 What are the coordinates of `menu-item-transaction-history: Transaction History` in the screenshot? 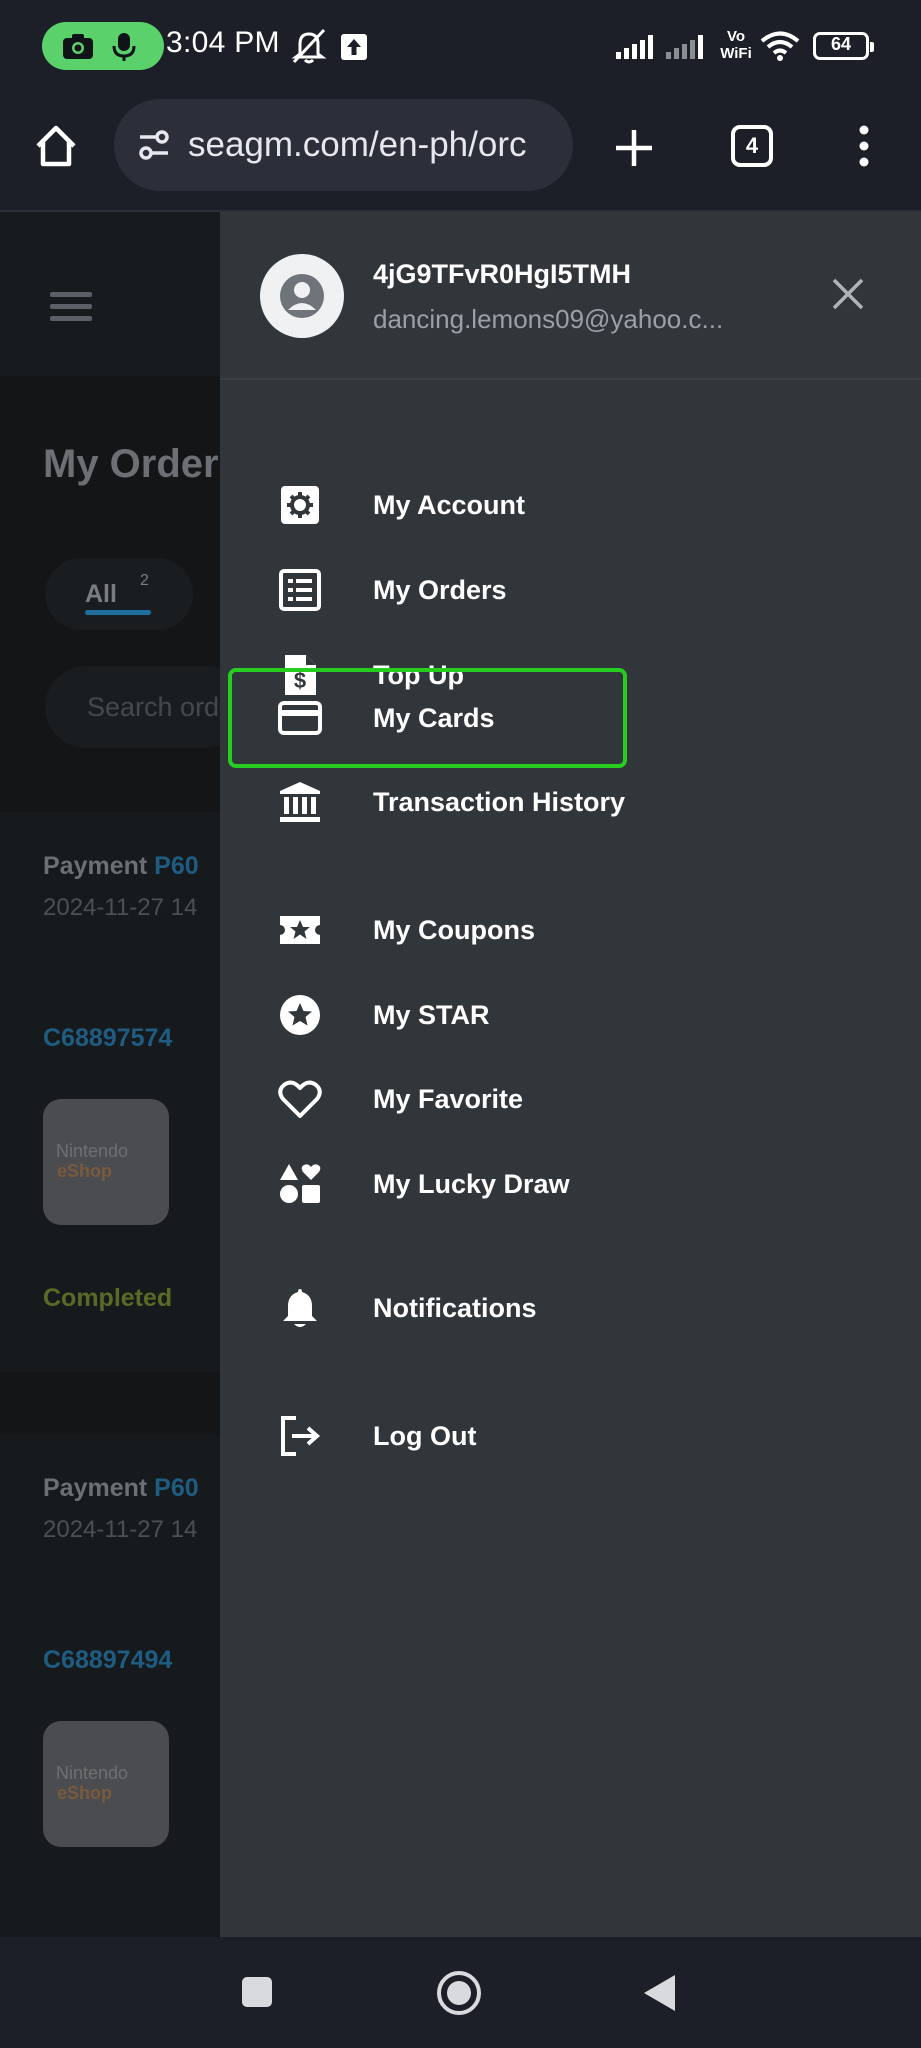 It's located at (570, 802).